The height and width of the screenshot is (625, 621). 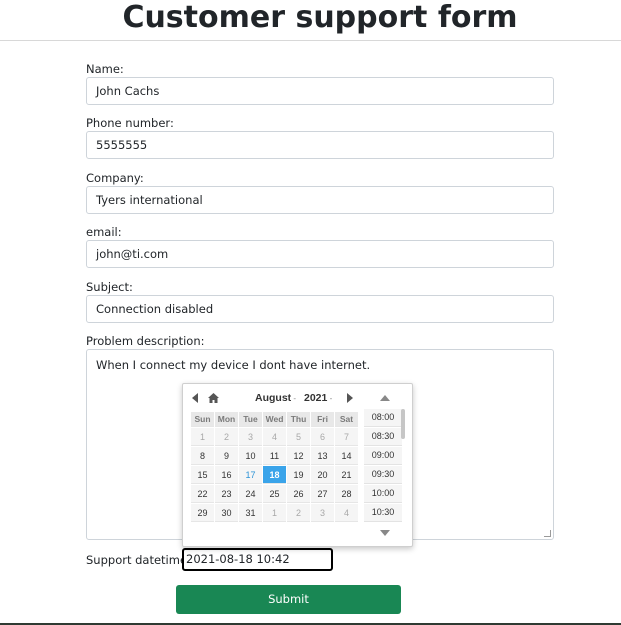 I want to click on description-label: Problem description:, so click(x=145, y=341).